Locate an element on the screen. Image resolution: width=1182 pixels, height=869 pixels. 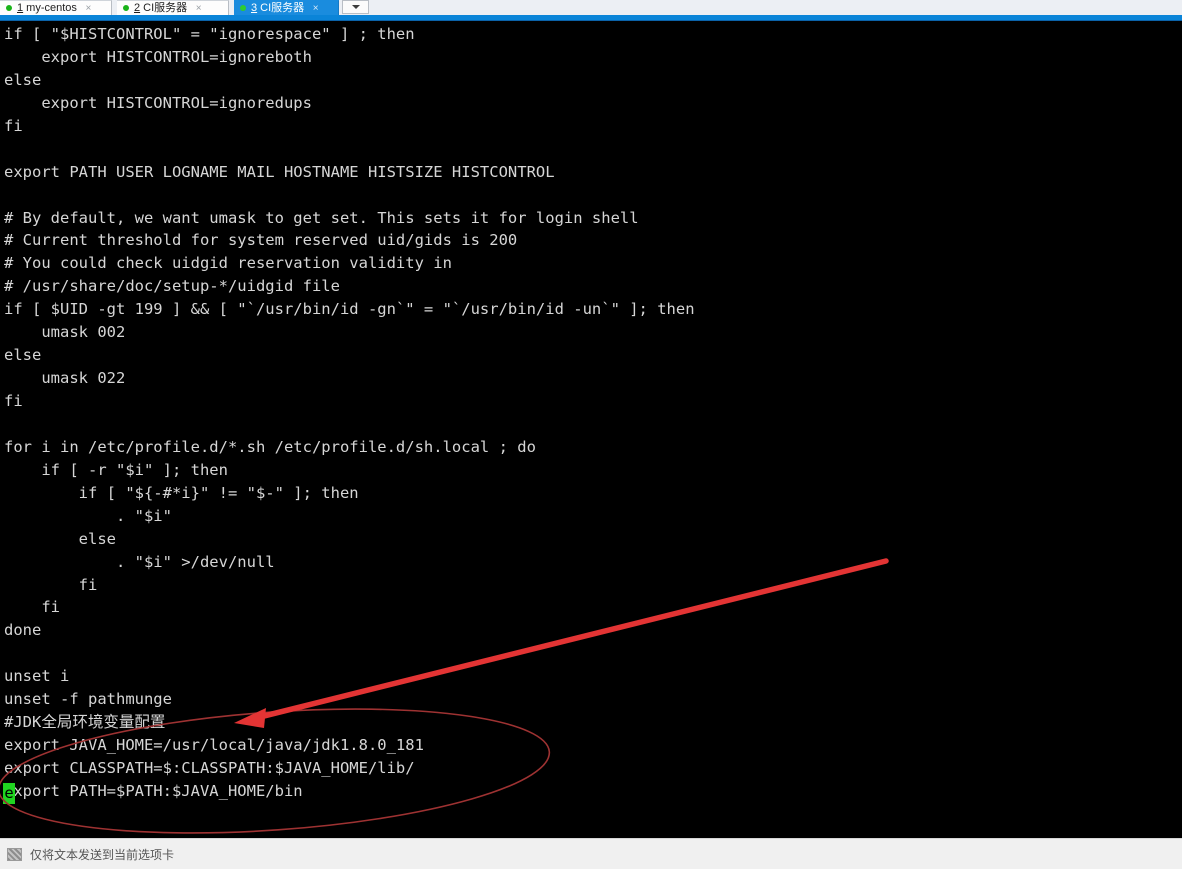
tab-label: 2 CI服务器 is located at coordinates (161, 7).